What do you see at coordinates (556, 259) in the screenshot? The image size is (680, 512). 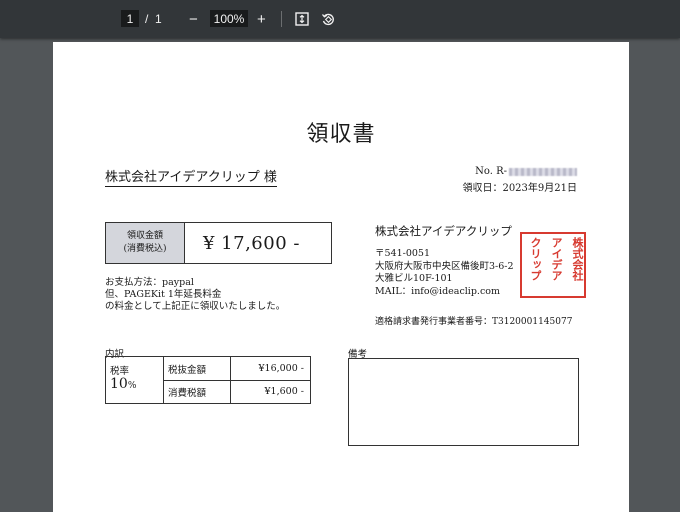 I see `stamp-column-2: アイデア` at bounding box center [556, 259].